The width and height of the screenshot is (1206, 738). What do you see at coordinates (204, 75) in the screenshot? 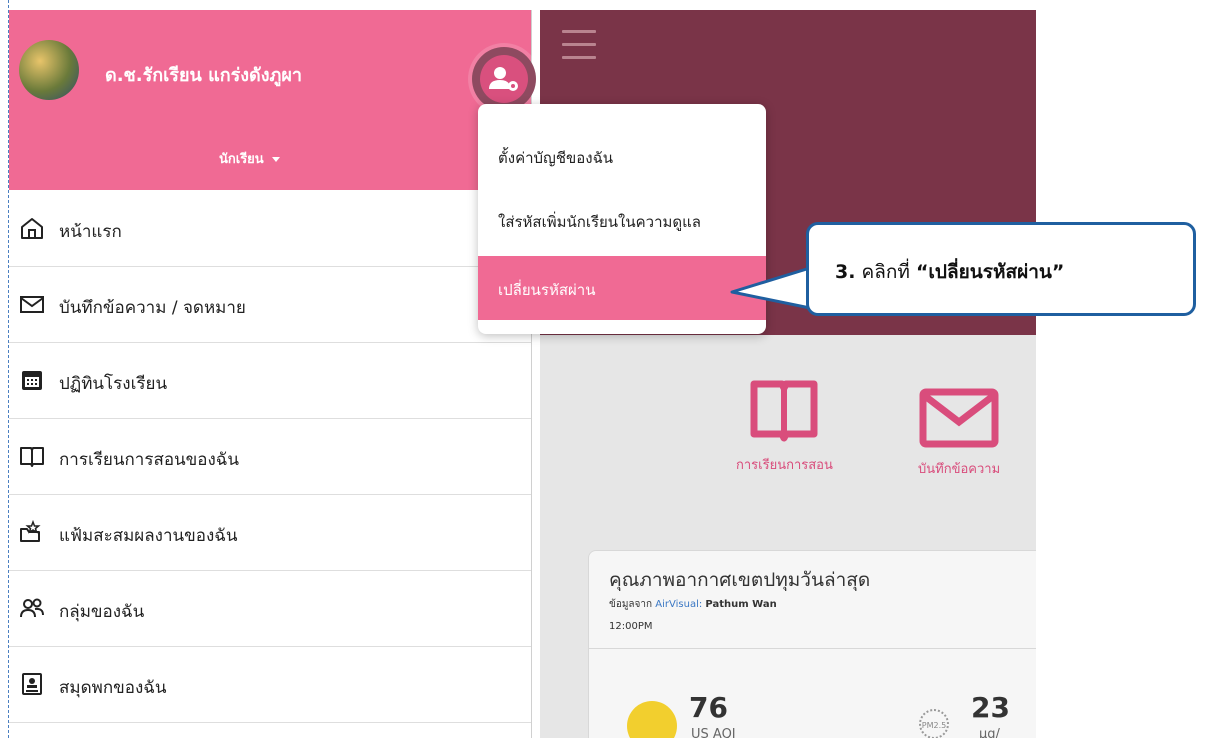
I see `user-name: ด.ช.รักเรียน แกร่งดังภูผา` at bounding box center [204, 75].